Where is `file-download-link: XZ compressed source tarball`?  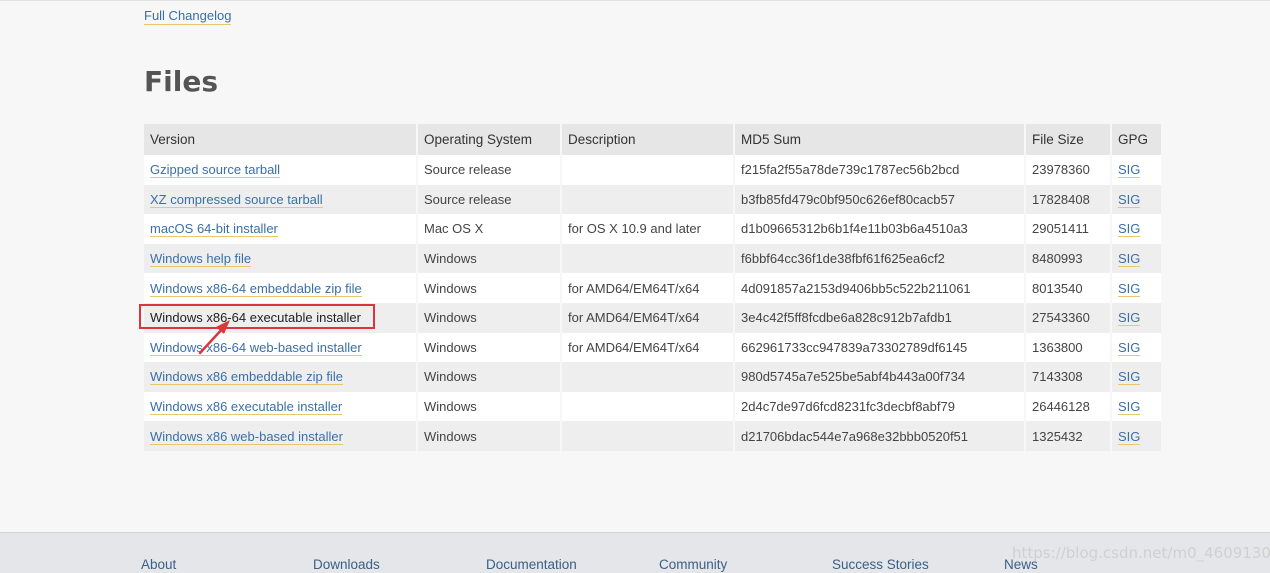 file-download-link: XZ compressed source tarball is located at coordinates (236, 199).